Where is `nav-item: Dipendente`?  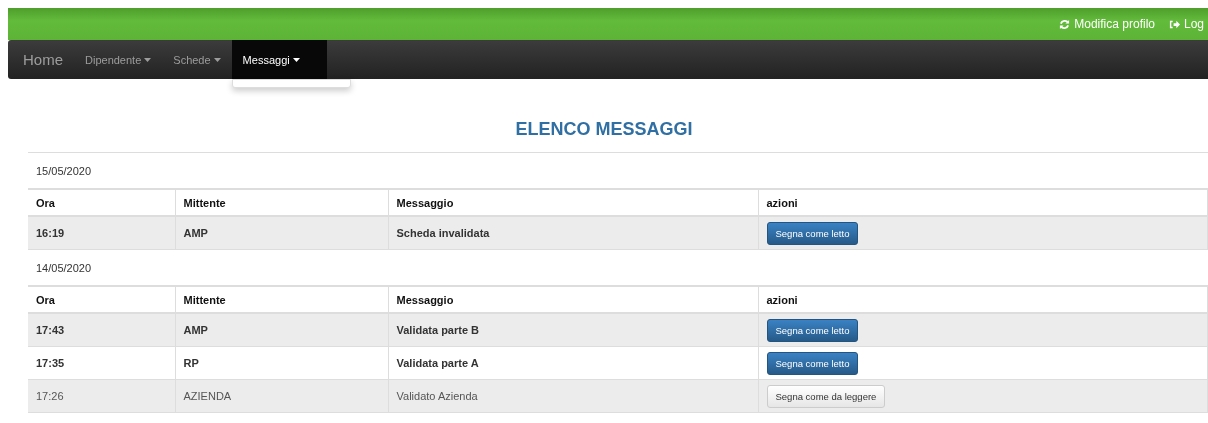 nav-item: Dipendente is located at coordinates (118, 59).